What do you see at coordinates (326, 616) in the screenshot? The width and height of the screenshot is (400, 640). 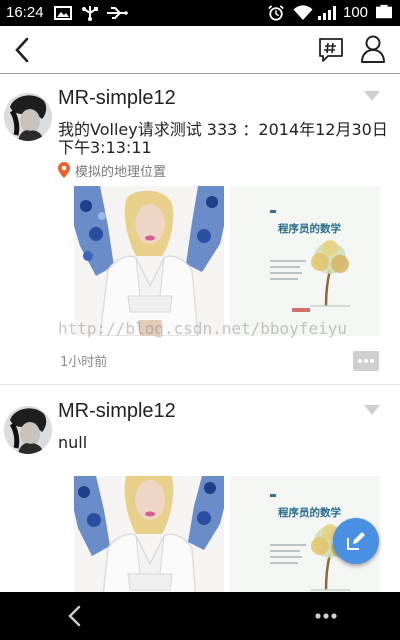 I see `nav-menu-icon` at bounding box center [326, 616].